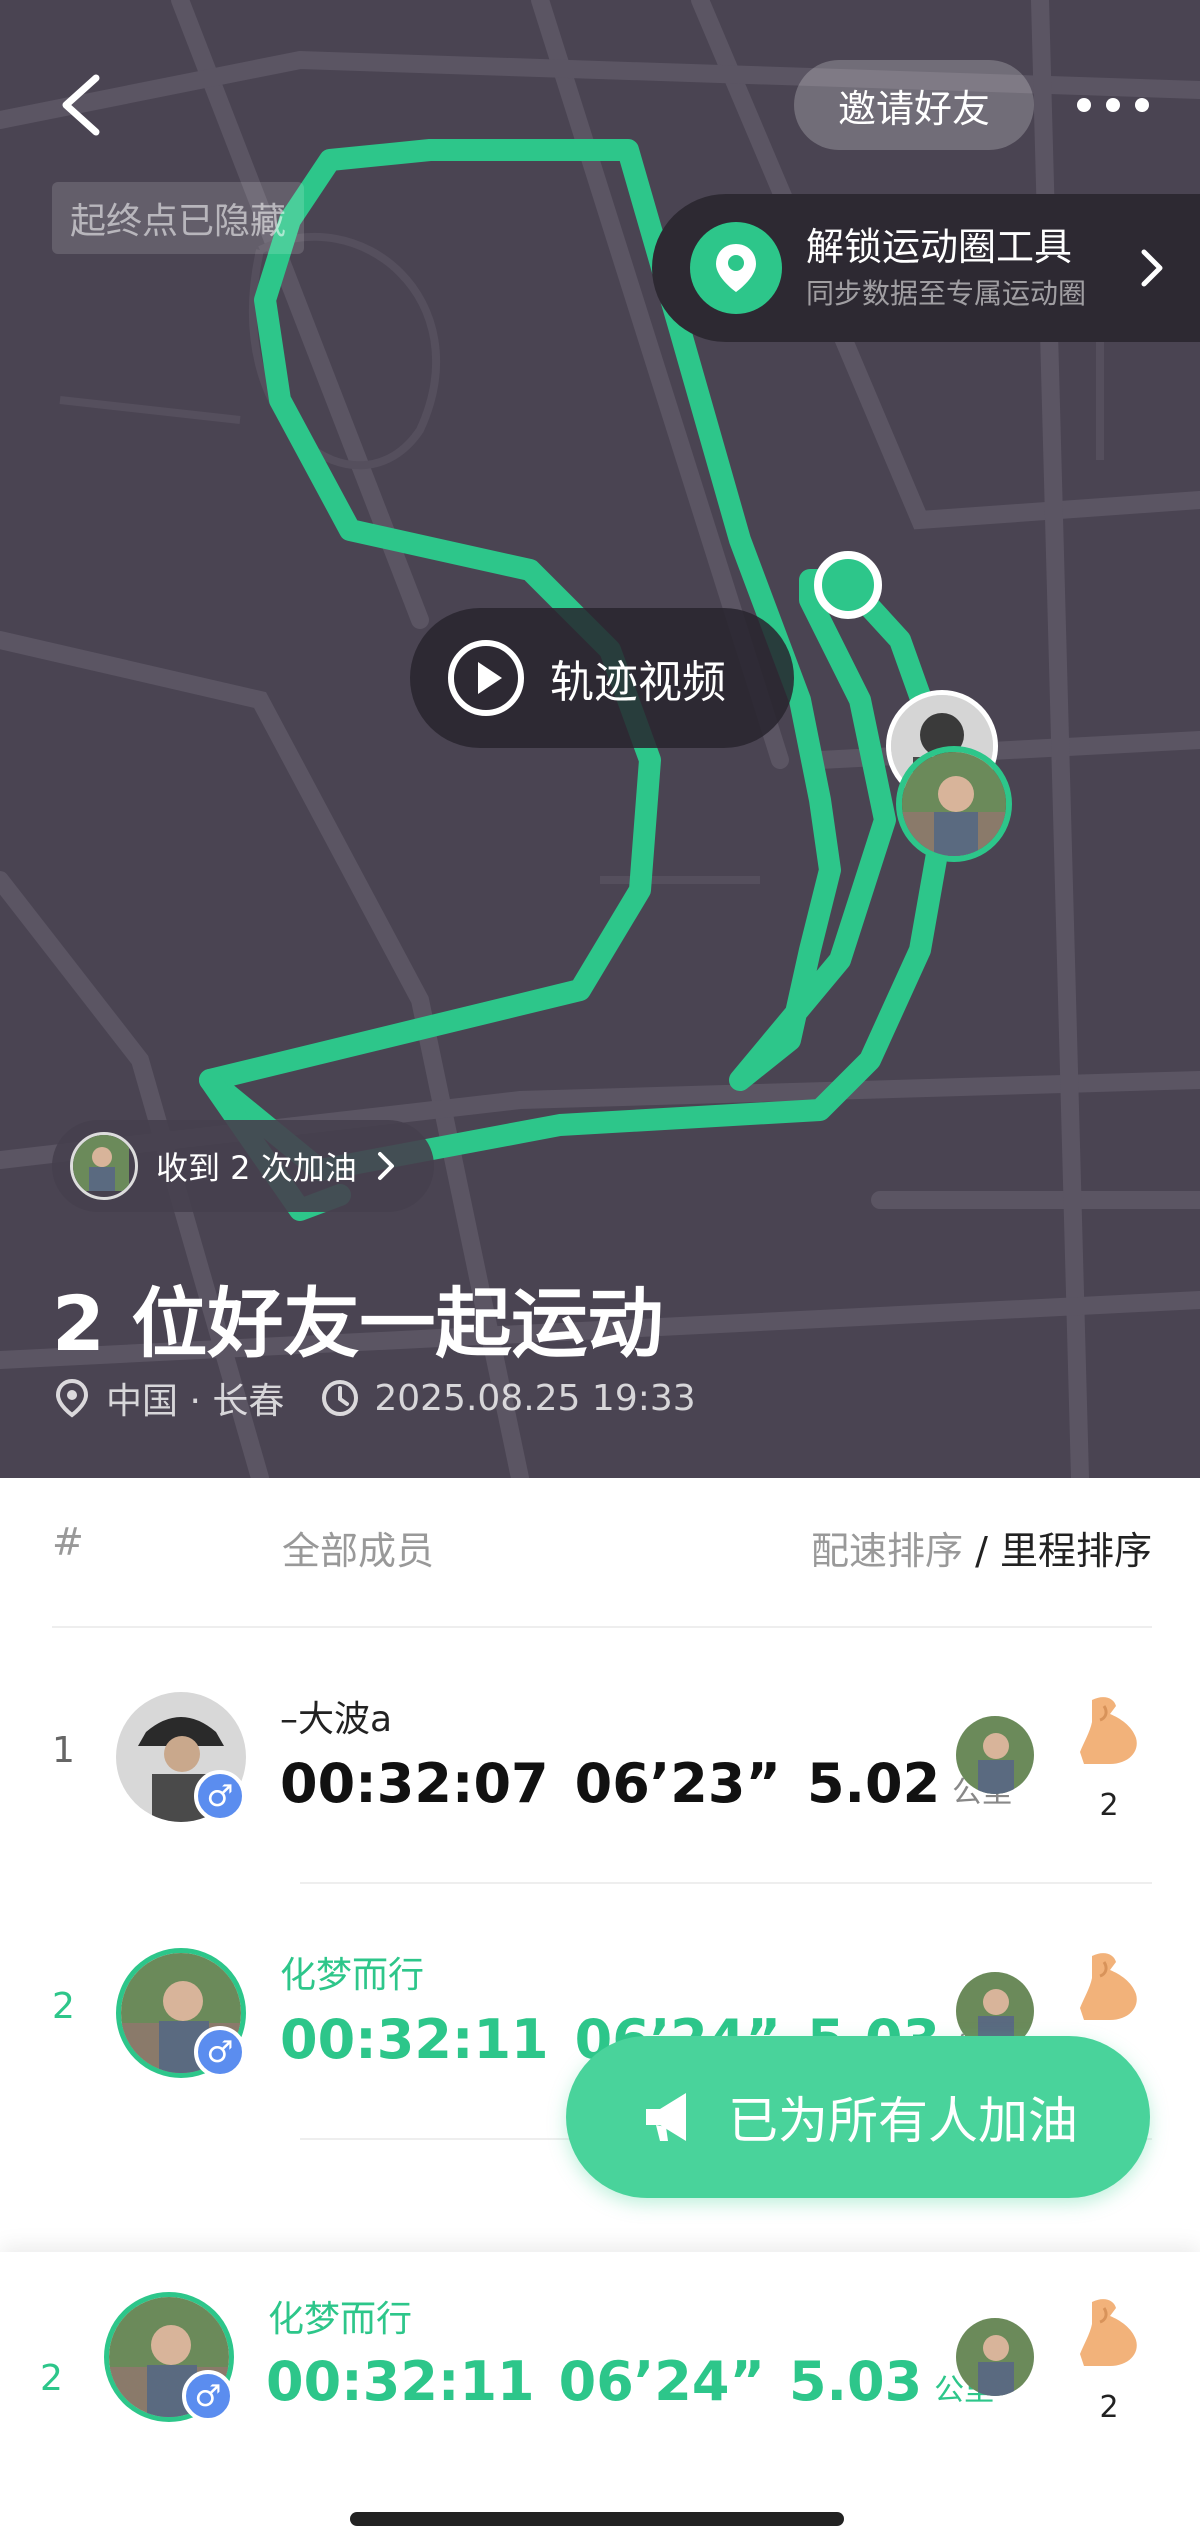 The width and height of the screenshot is (1200, 2548). I want to click on avatar, so click(104, 1166).